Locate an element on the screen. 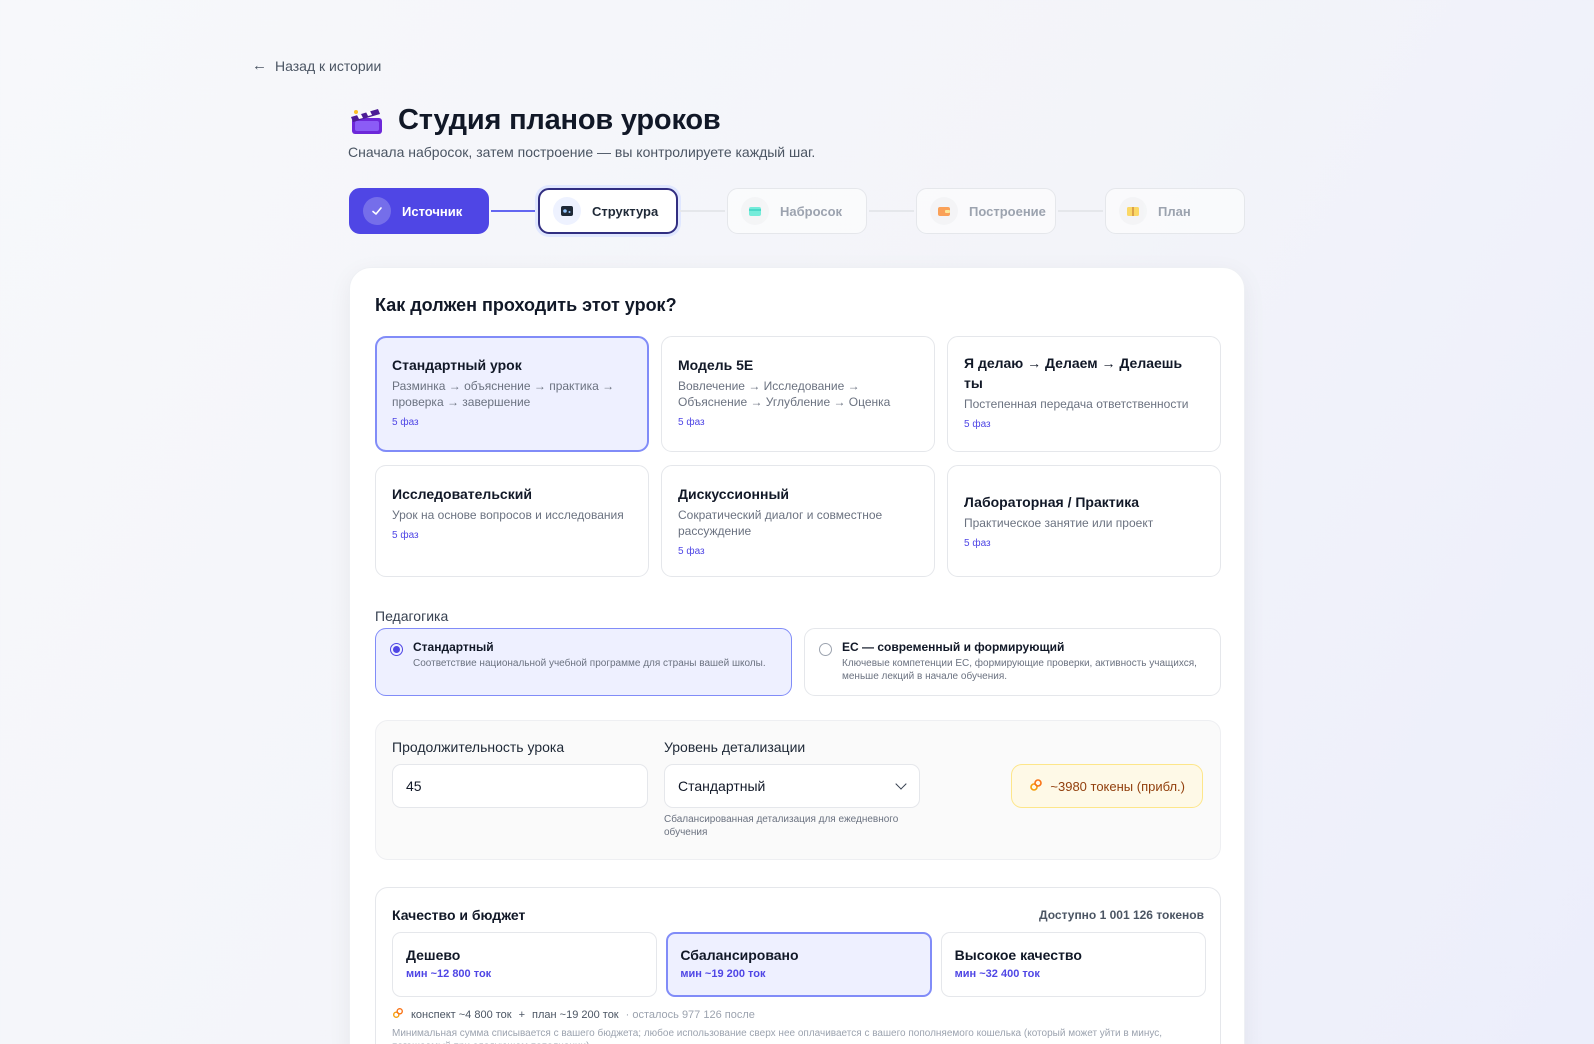 Image resolution: width=1594 pixels, height=1044 pixels. step-plan: План is located at coordinates (1175, 211).